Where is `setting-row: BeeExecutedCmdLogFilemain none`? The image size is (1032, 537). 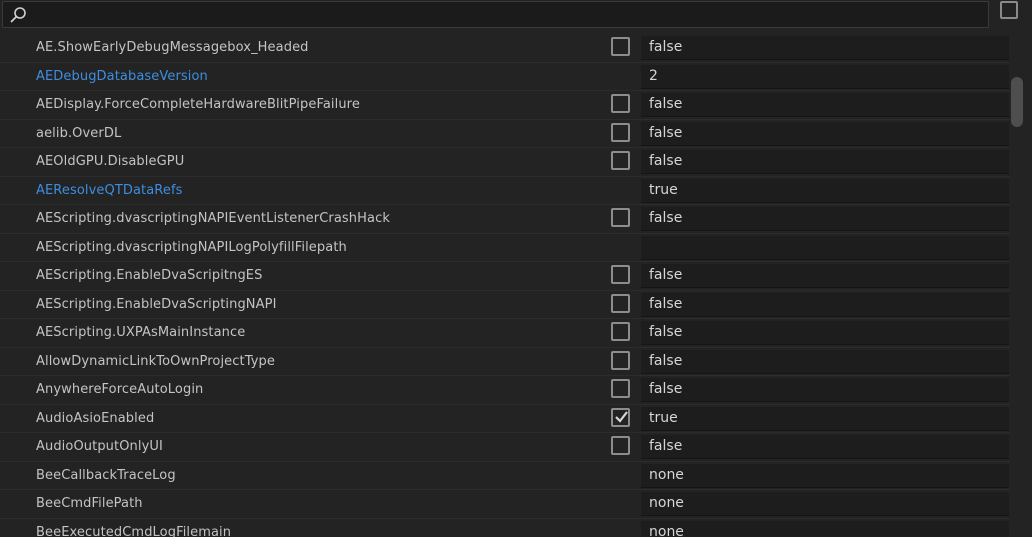
setting-row: BeeExecutedCmdLogFilemain none is located at coordinates (505, 528).